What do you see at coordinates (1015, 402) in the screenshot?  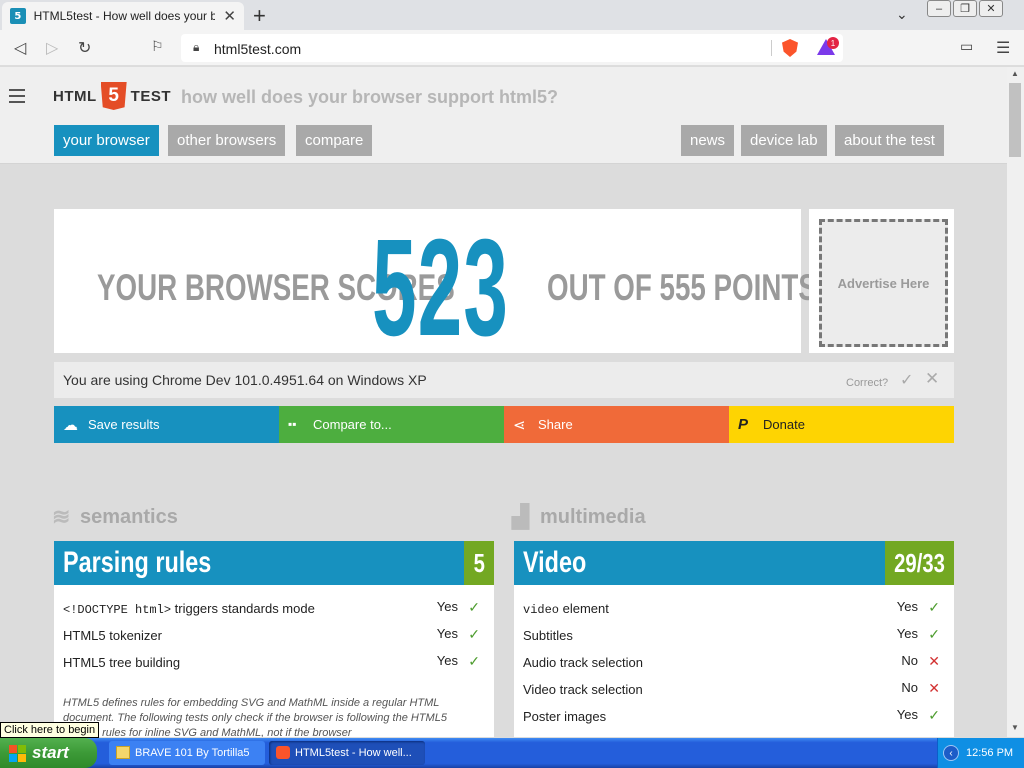 I see `page-scrollbar: ▲ ▼` at bounding box center [1015, 402].